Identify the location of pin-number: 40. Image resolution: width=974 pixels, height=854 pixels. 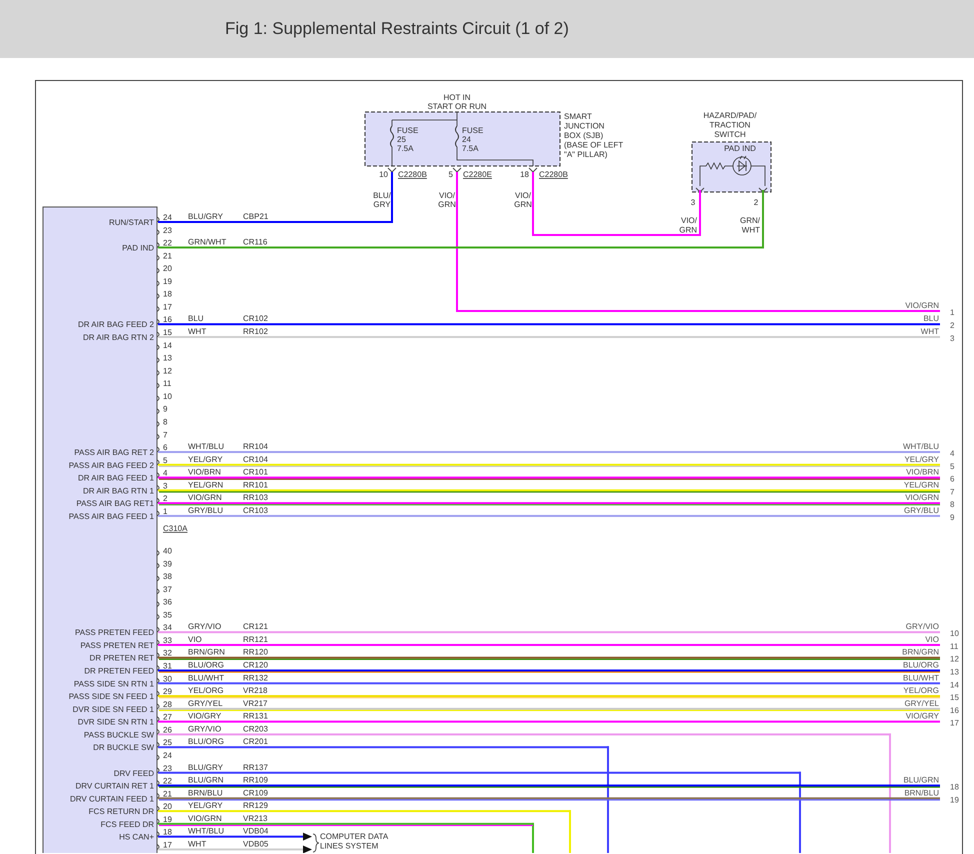
(167, 551).